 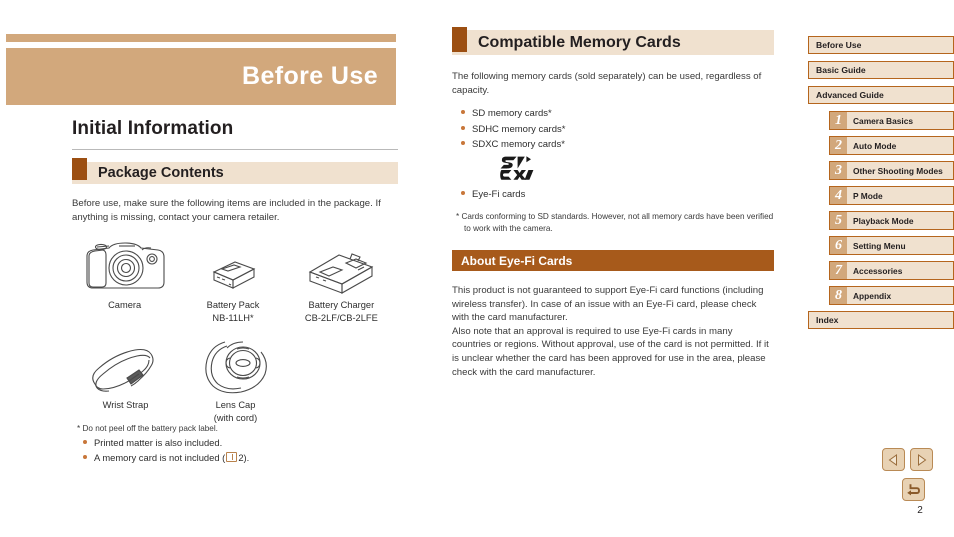 What do you see at coordinates (613, 145) in the screenshot?
I see `list-item: SDXC memory cards*` at bounding box center [613, 145].